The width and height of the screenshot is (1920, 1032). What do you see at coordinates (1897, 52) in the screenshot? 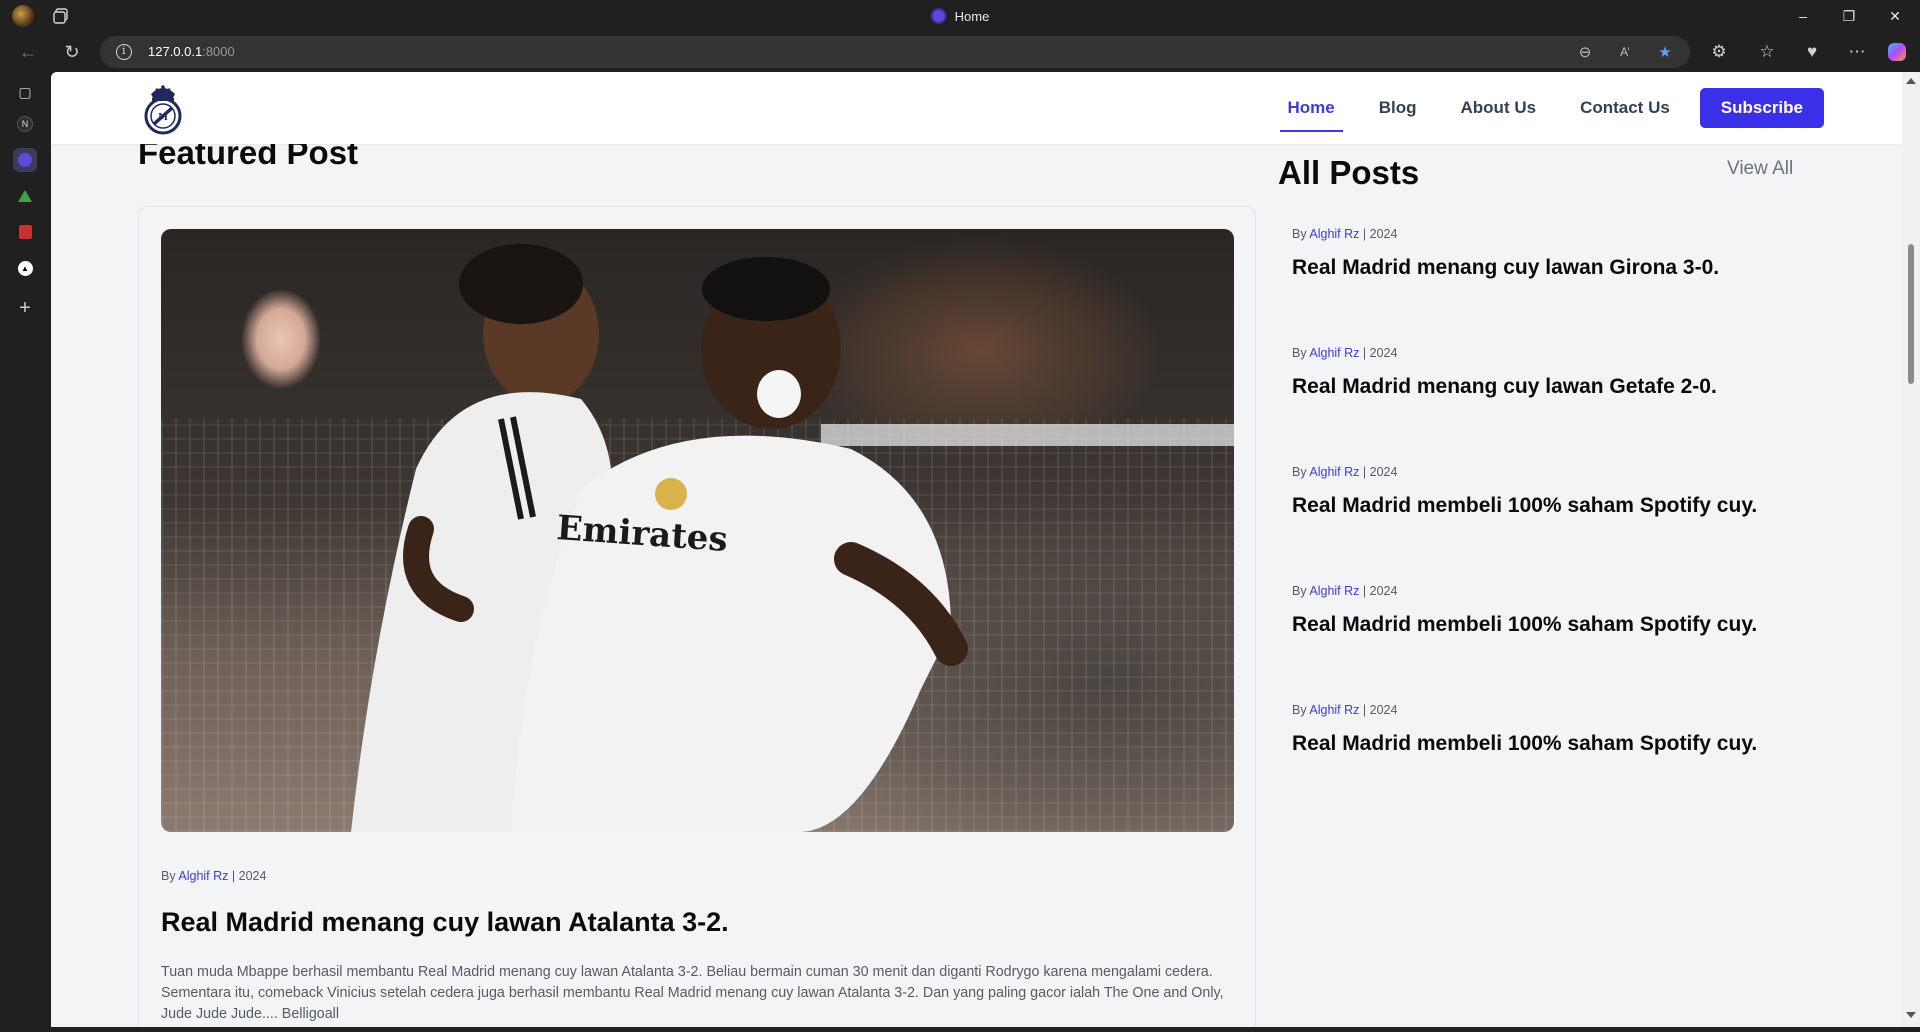
I see `copilot-icon` at bounding box center [1897, 52].